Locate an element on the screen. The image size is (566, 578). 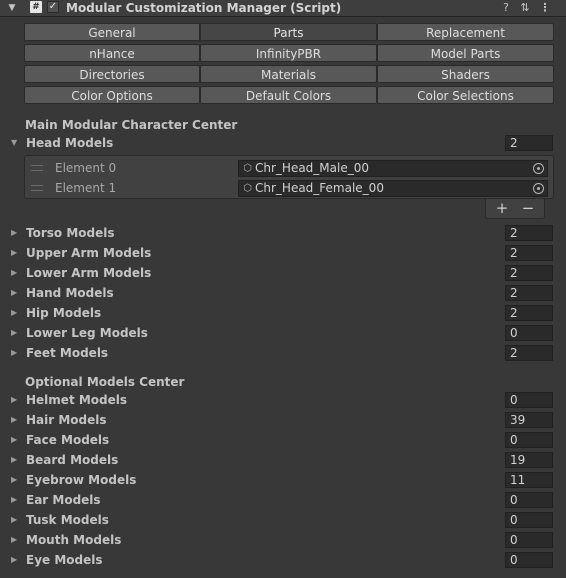
eyebrow-models-foldout: ▶ Eyebrow Models 11 is located at coordinates (283, 480).